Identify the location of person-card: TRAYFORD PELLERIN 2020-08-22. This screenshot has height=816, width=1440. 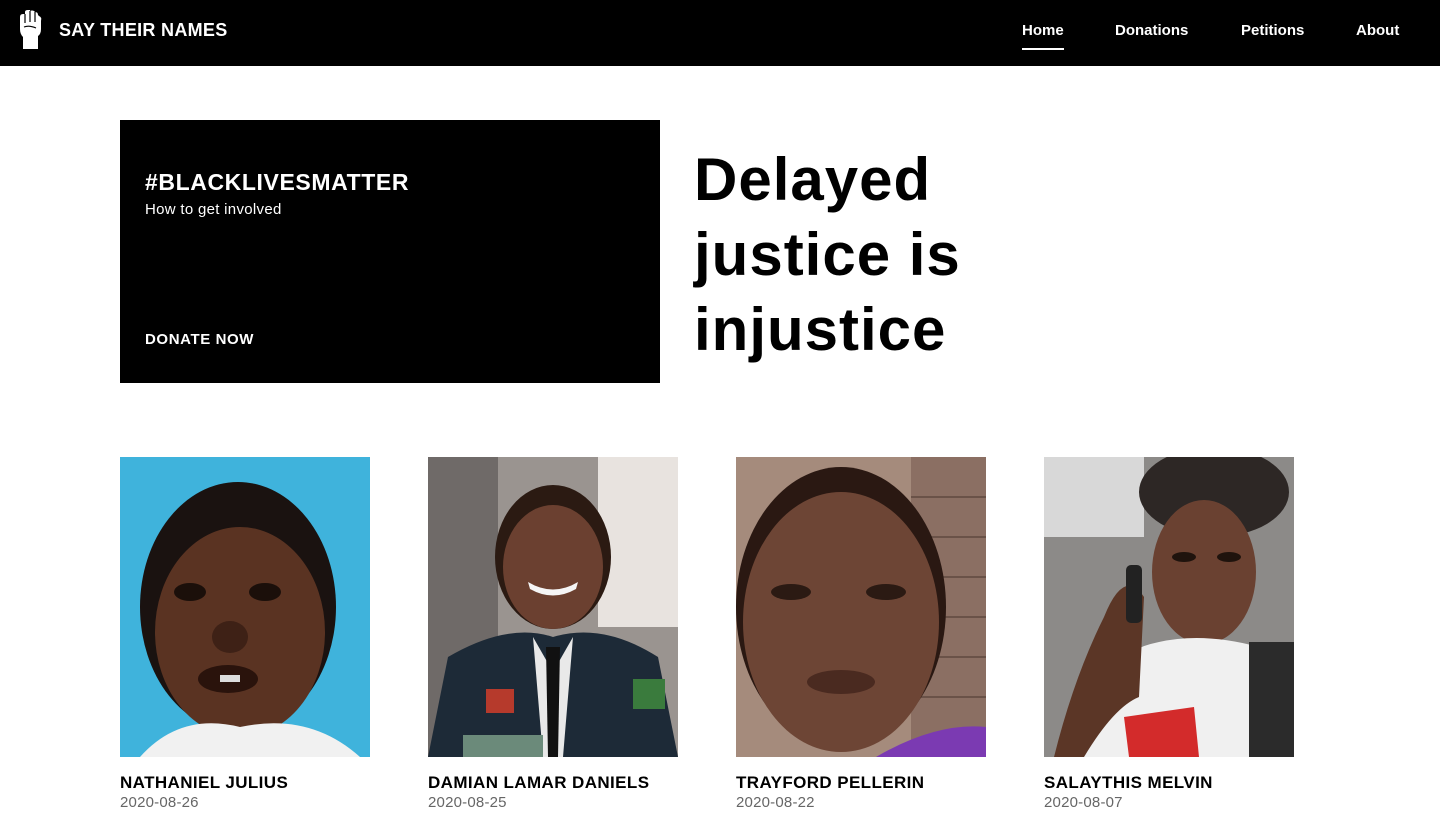
(861, 634).